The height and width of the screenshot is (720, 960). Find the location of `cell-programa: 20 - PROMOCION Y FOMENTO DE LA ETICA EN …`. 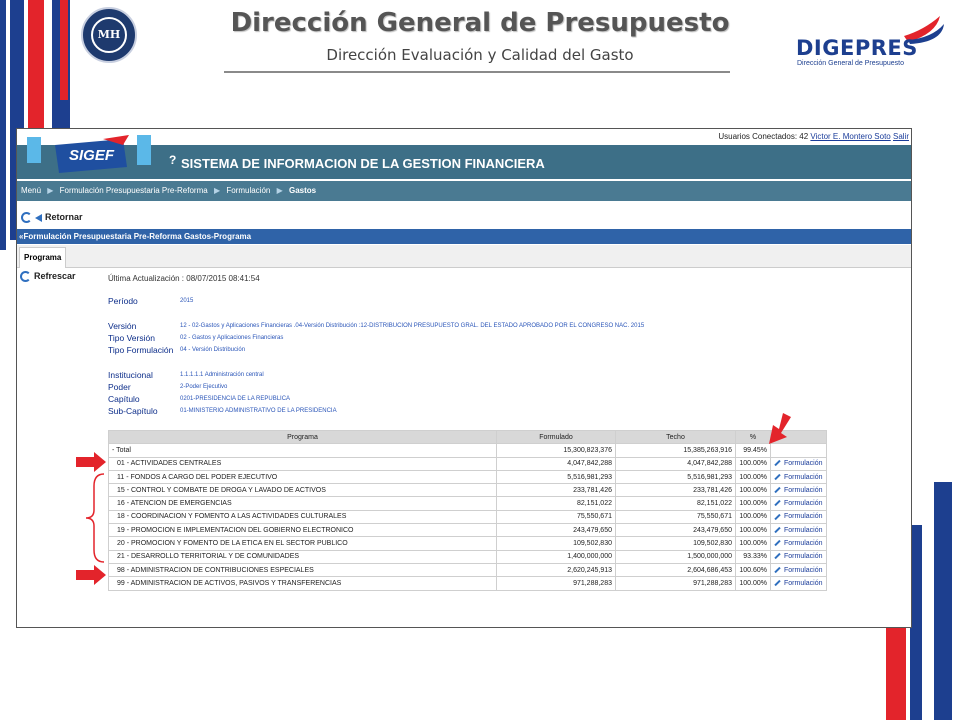

cell-programa: 20 - PROMOCION Y FOMENTO DE LA ETICA EN … is located at coordinates (302, 543).